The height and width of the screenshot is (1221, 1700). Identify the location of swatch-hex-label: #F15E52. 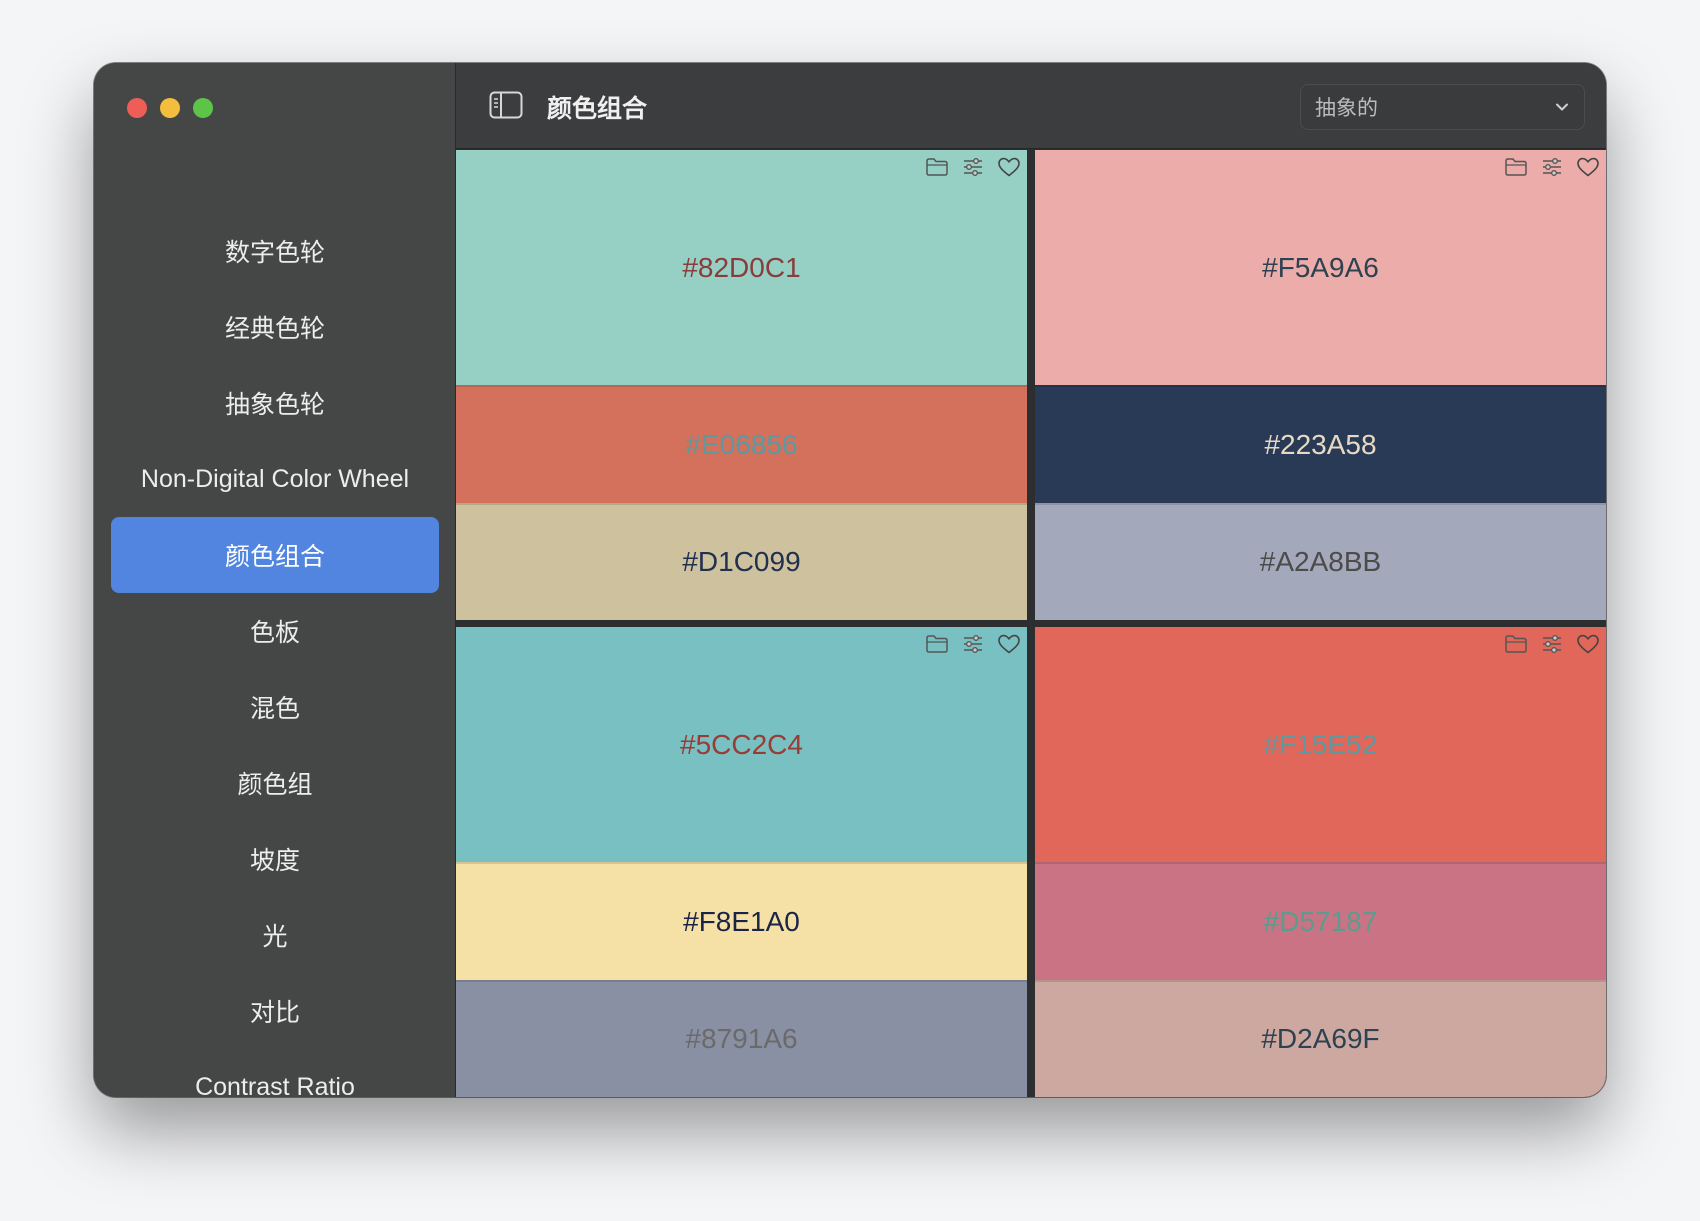
(1320, 744).